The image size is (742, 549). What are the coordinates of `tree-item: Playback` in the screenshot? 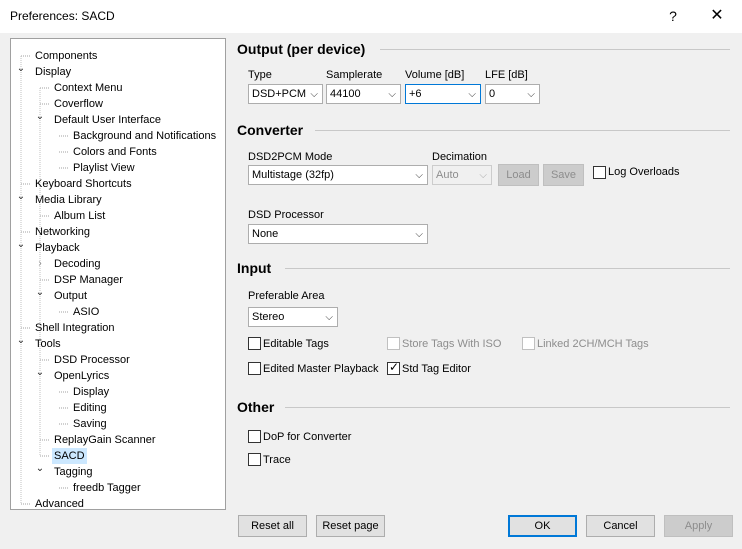 It's located at (57, 248).